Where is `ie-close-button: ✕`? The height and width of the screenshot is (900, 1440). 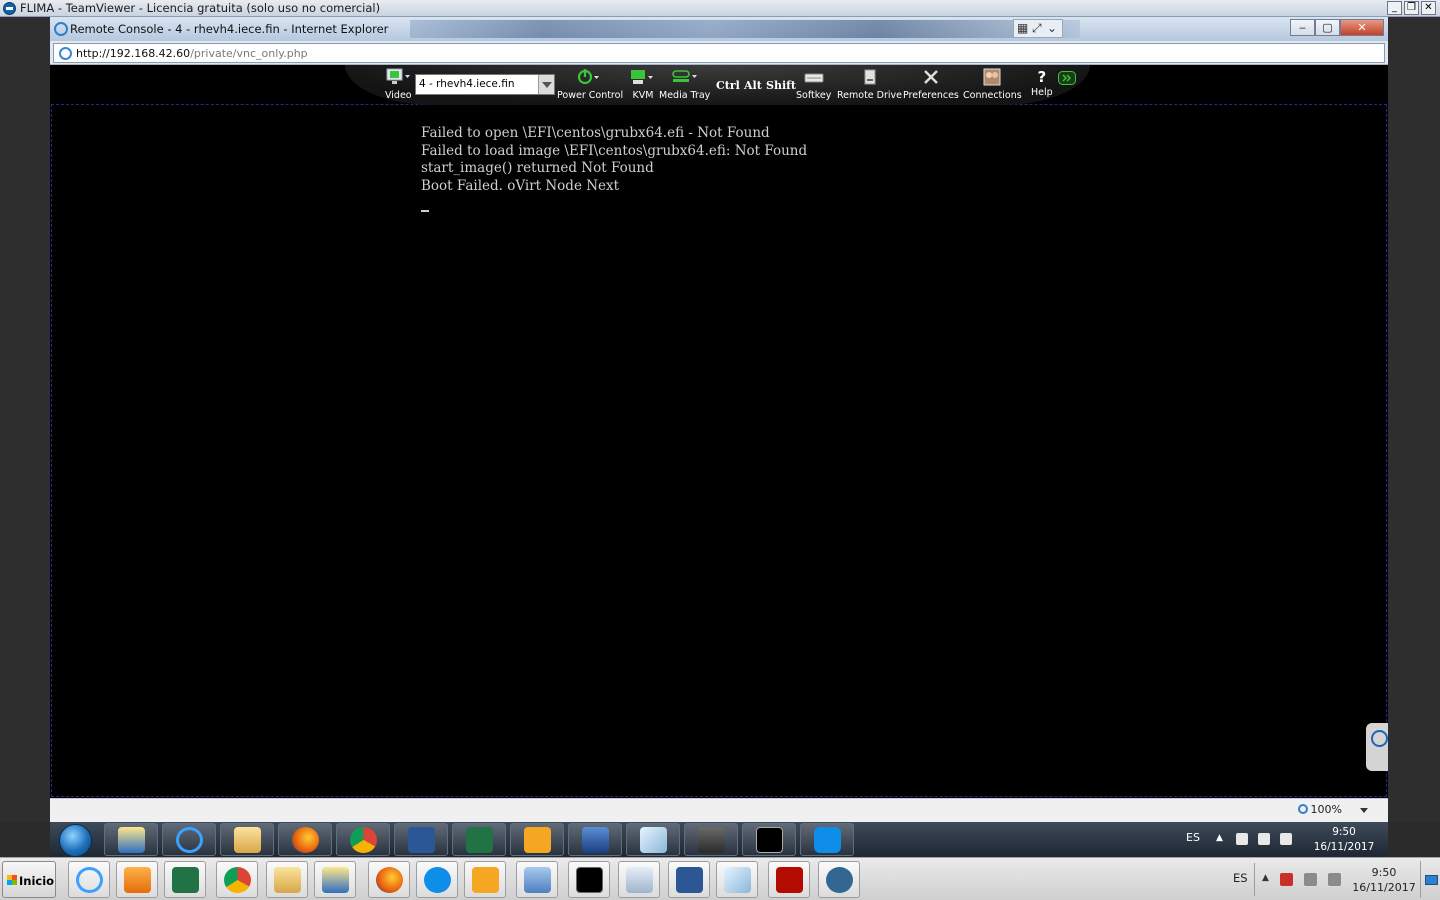 ie-close-button: ✕ is located at coordinates (1362, 27).